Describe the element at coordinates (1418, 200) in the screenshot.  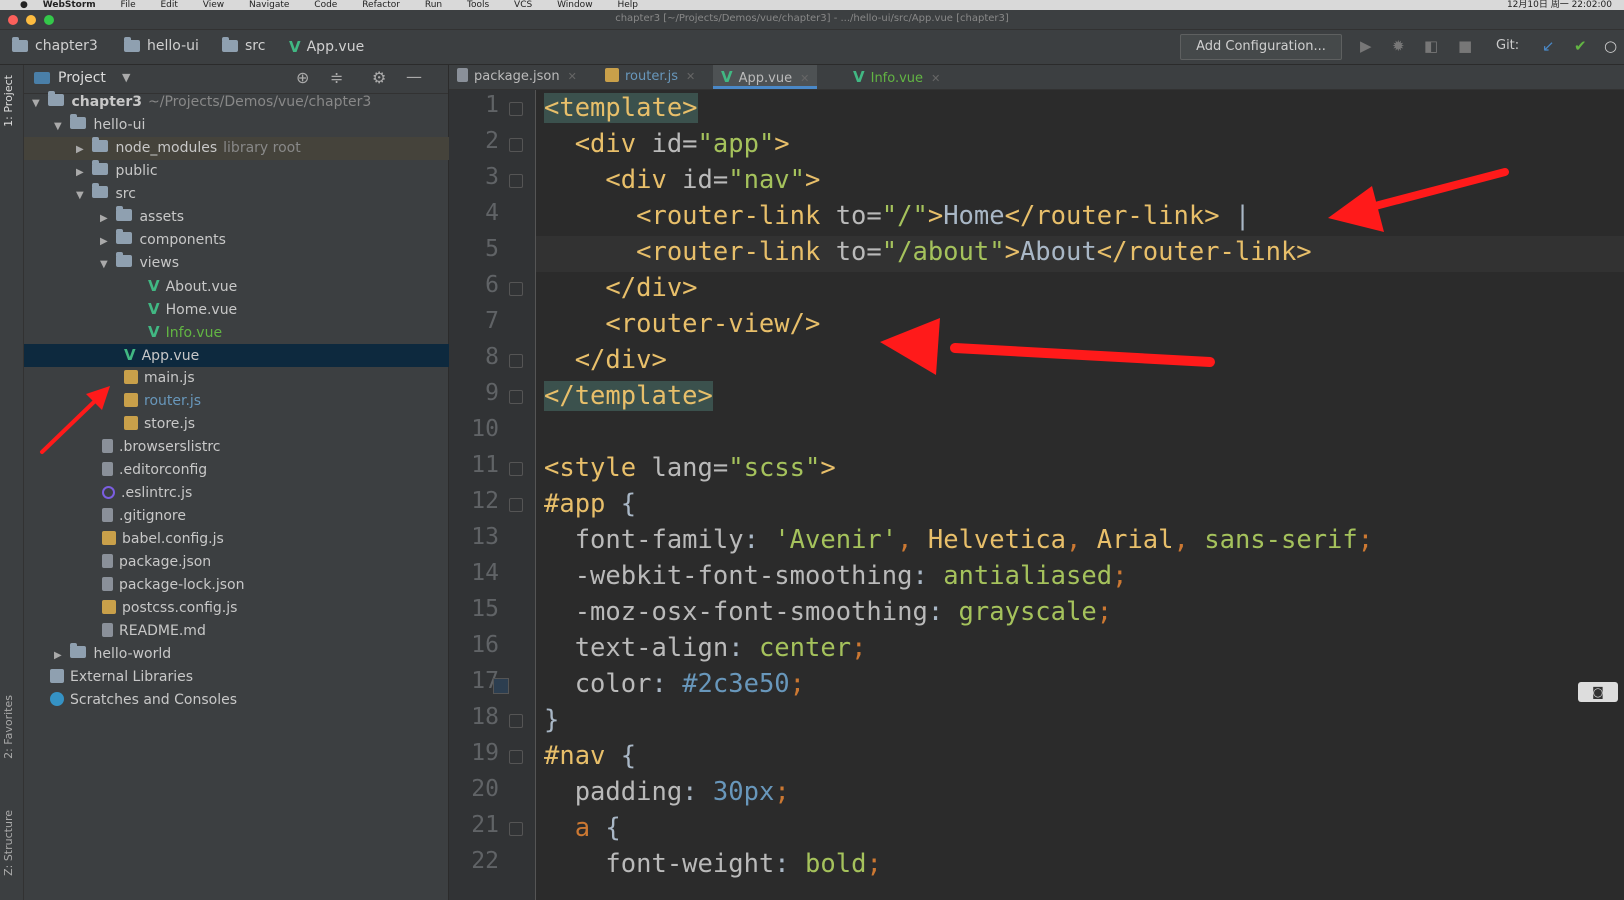
I see `annotation-arrow-line4` at that location.